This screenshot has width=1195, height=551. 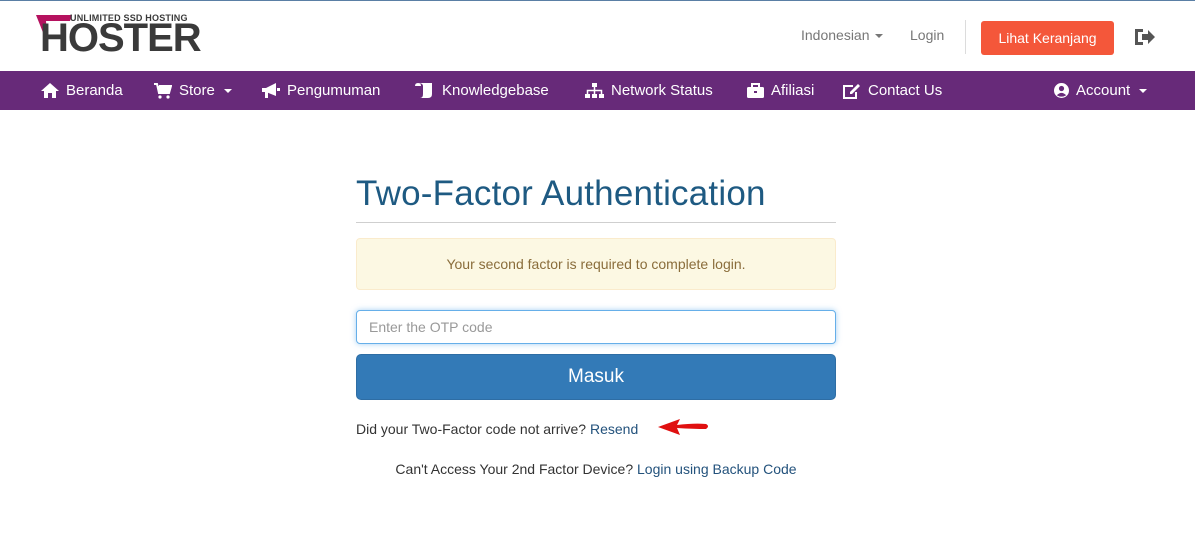 I want to click on backup-prompt-text: Can't Access Your 2nd Factor Device?, so click(x=514, y=469).